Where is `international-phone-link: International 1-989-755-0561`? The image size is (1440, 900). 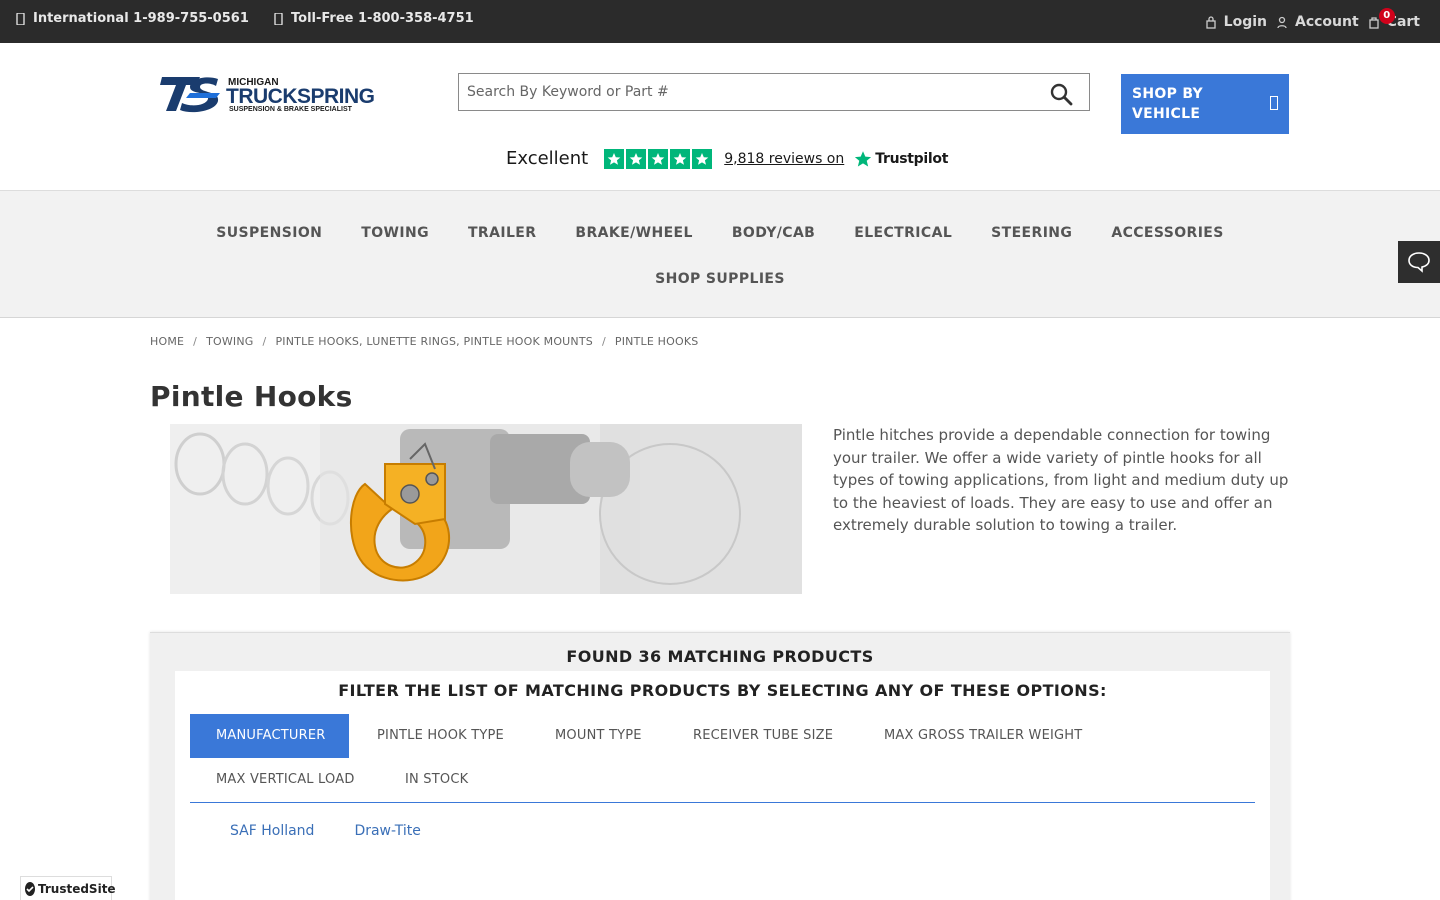
international-phone-link: International 1-989-755-0561 is located at coordinates (132, 18).